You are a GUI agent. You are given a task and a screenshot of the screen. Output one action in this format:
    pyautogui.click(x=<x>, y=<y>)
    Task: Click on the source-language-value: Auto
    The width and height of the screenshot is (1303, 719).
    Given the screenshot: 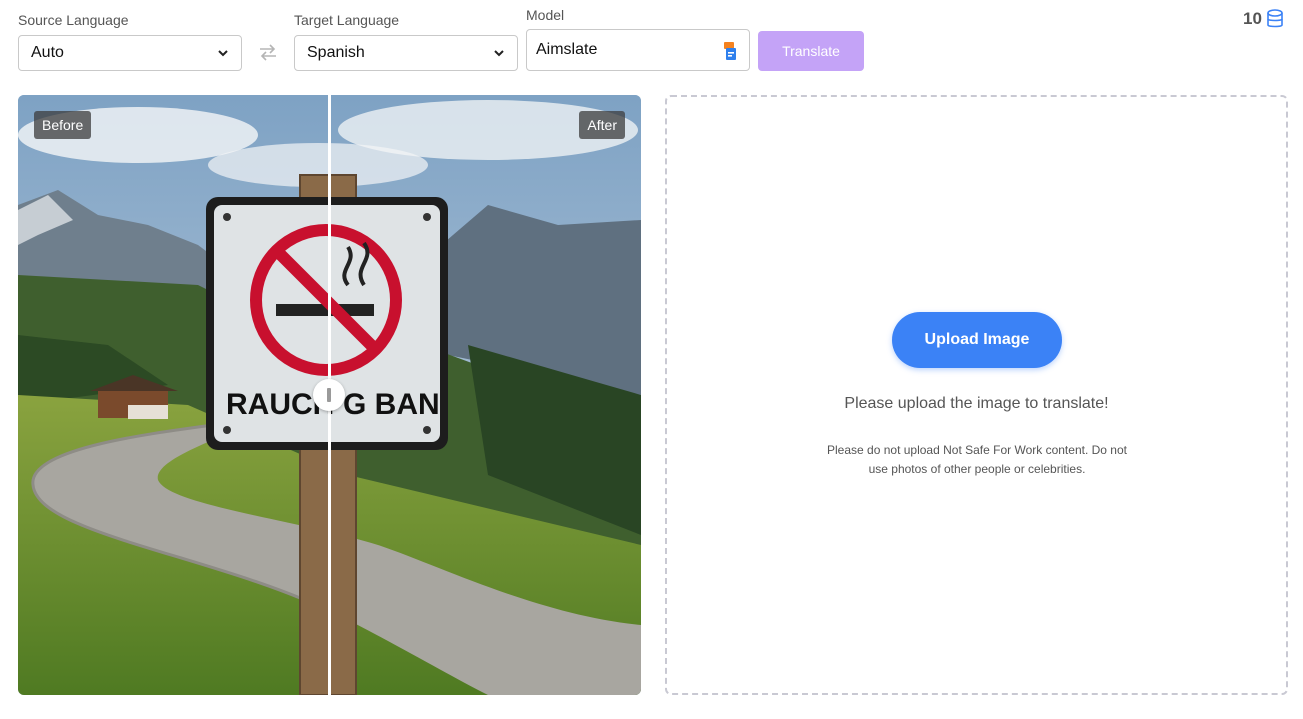 What is the action you would take?
    pyautogui.click(x=47, y=52)
    